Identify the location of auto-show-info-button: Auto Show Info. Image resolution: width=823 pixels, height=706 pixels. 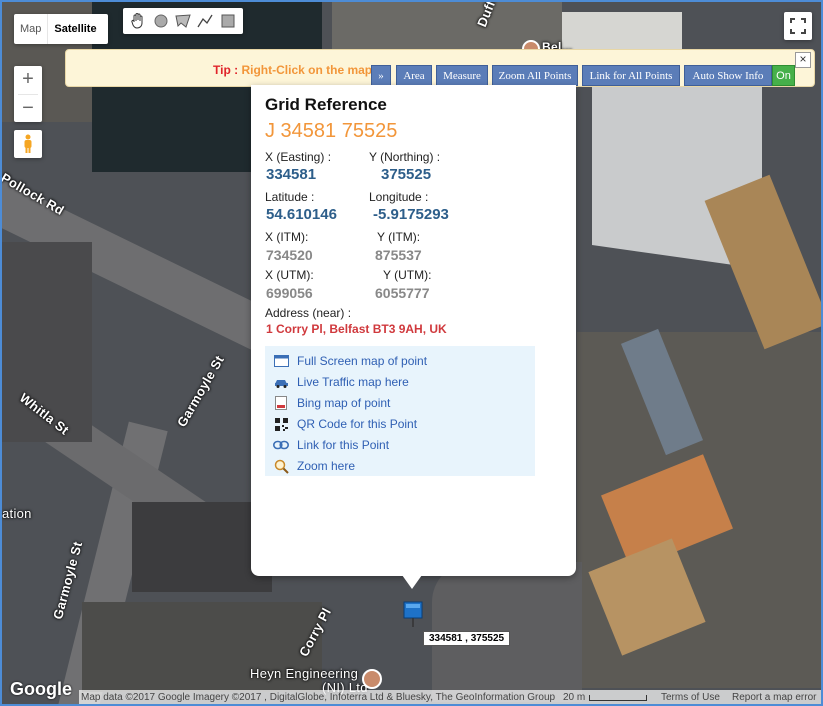
(728, 75).